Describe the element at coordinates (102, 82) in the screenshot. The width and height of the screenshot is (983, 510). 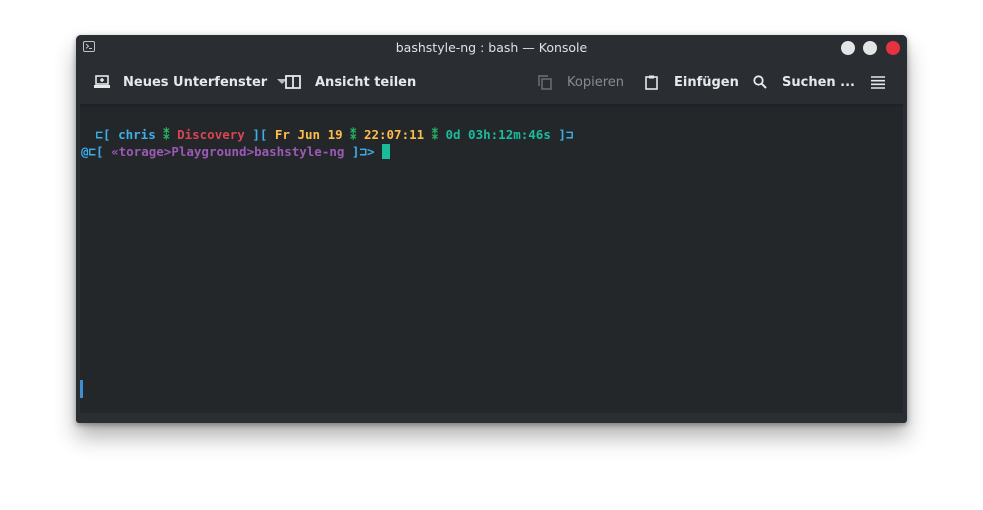
I see `new-tab-icon` at that location.